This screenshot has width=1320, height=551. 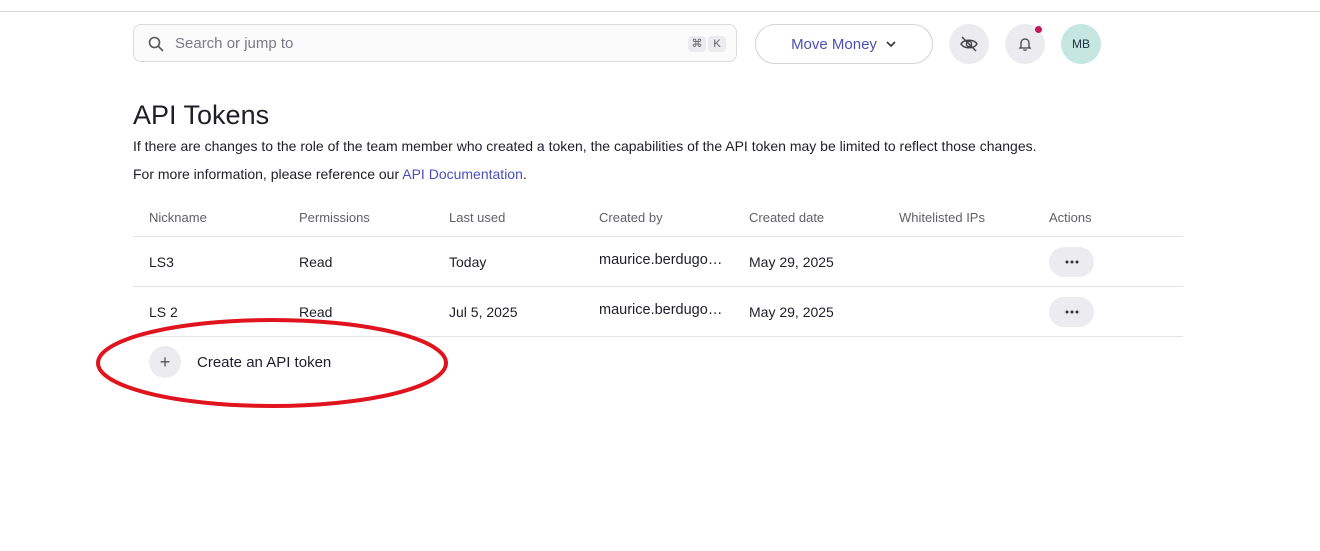 I want to click on cell-last-used: Today, so click(x=468, y=262).